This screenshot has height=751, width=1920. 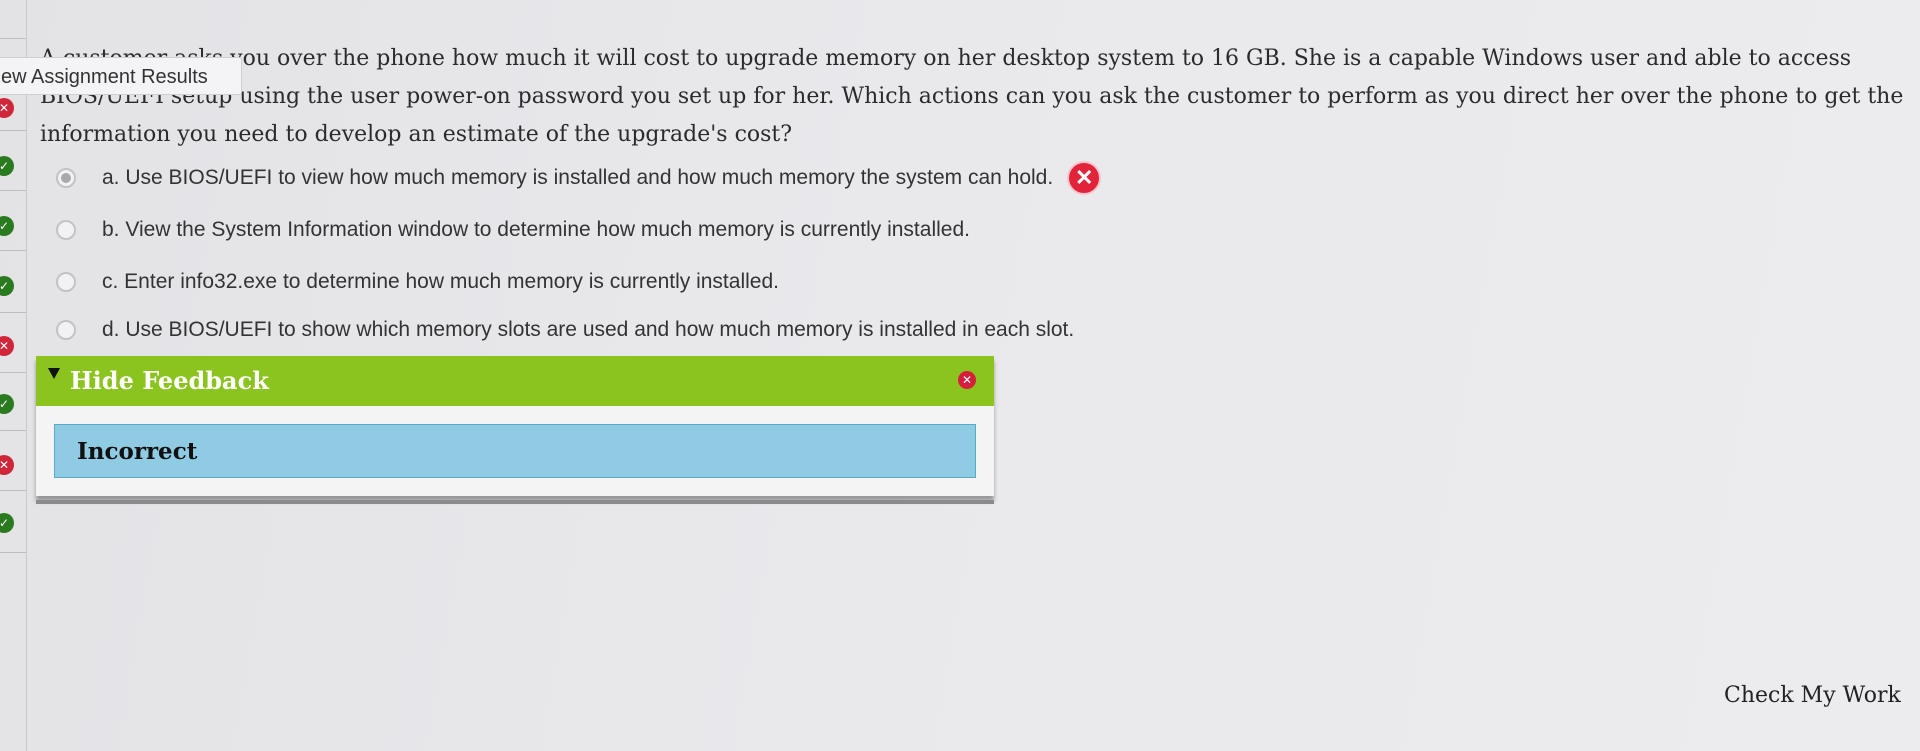 I want to click on radio-button-d, so click(x=66, y=330).